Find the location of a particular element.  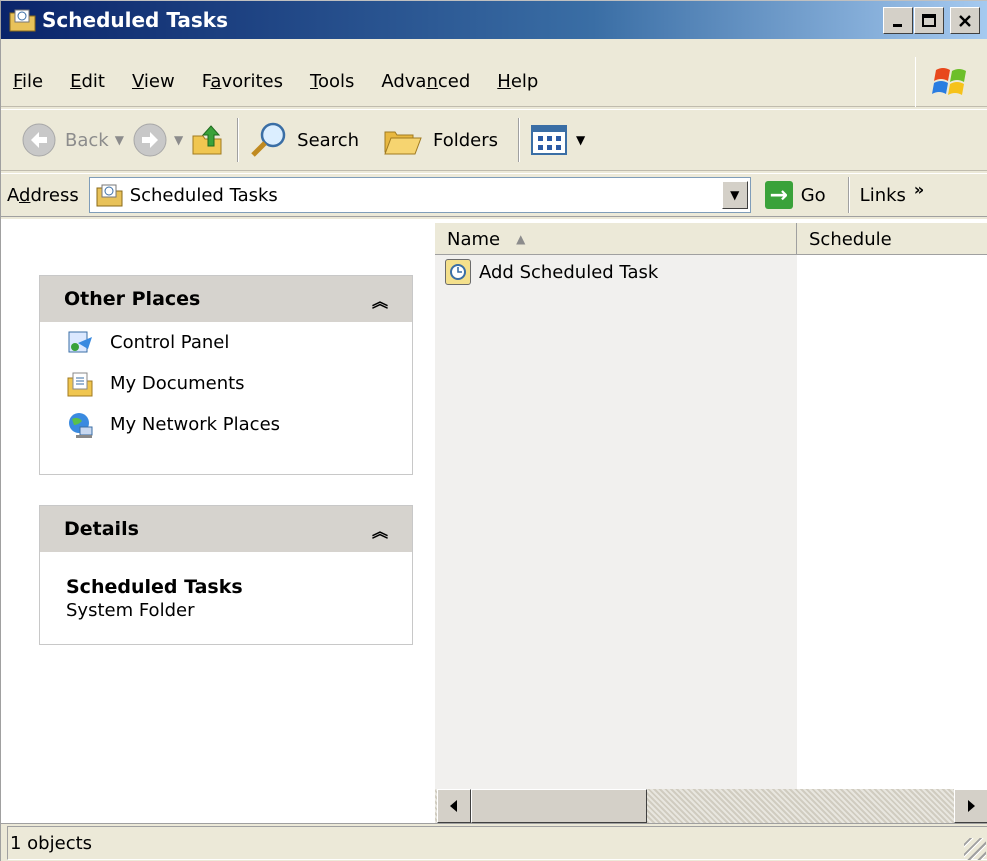

details-type: System Folder is located at coordinates (130, 610).